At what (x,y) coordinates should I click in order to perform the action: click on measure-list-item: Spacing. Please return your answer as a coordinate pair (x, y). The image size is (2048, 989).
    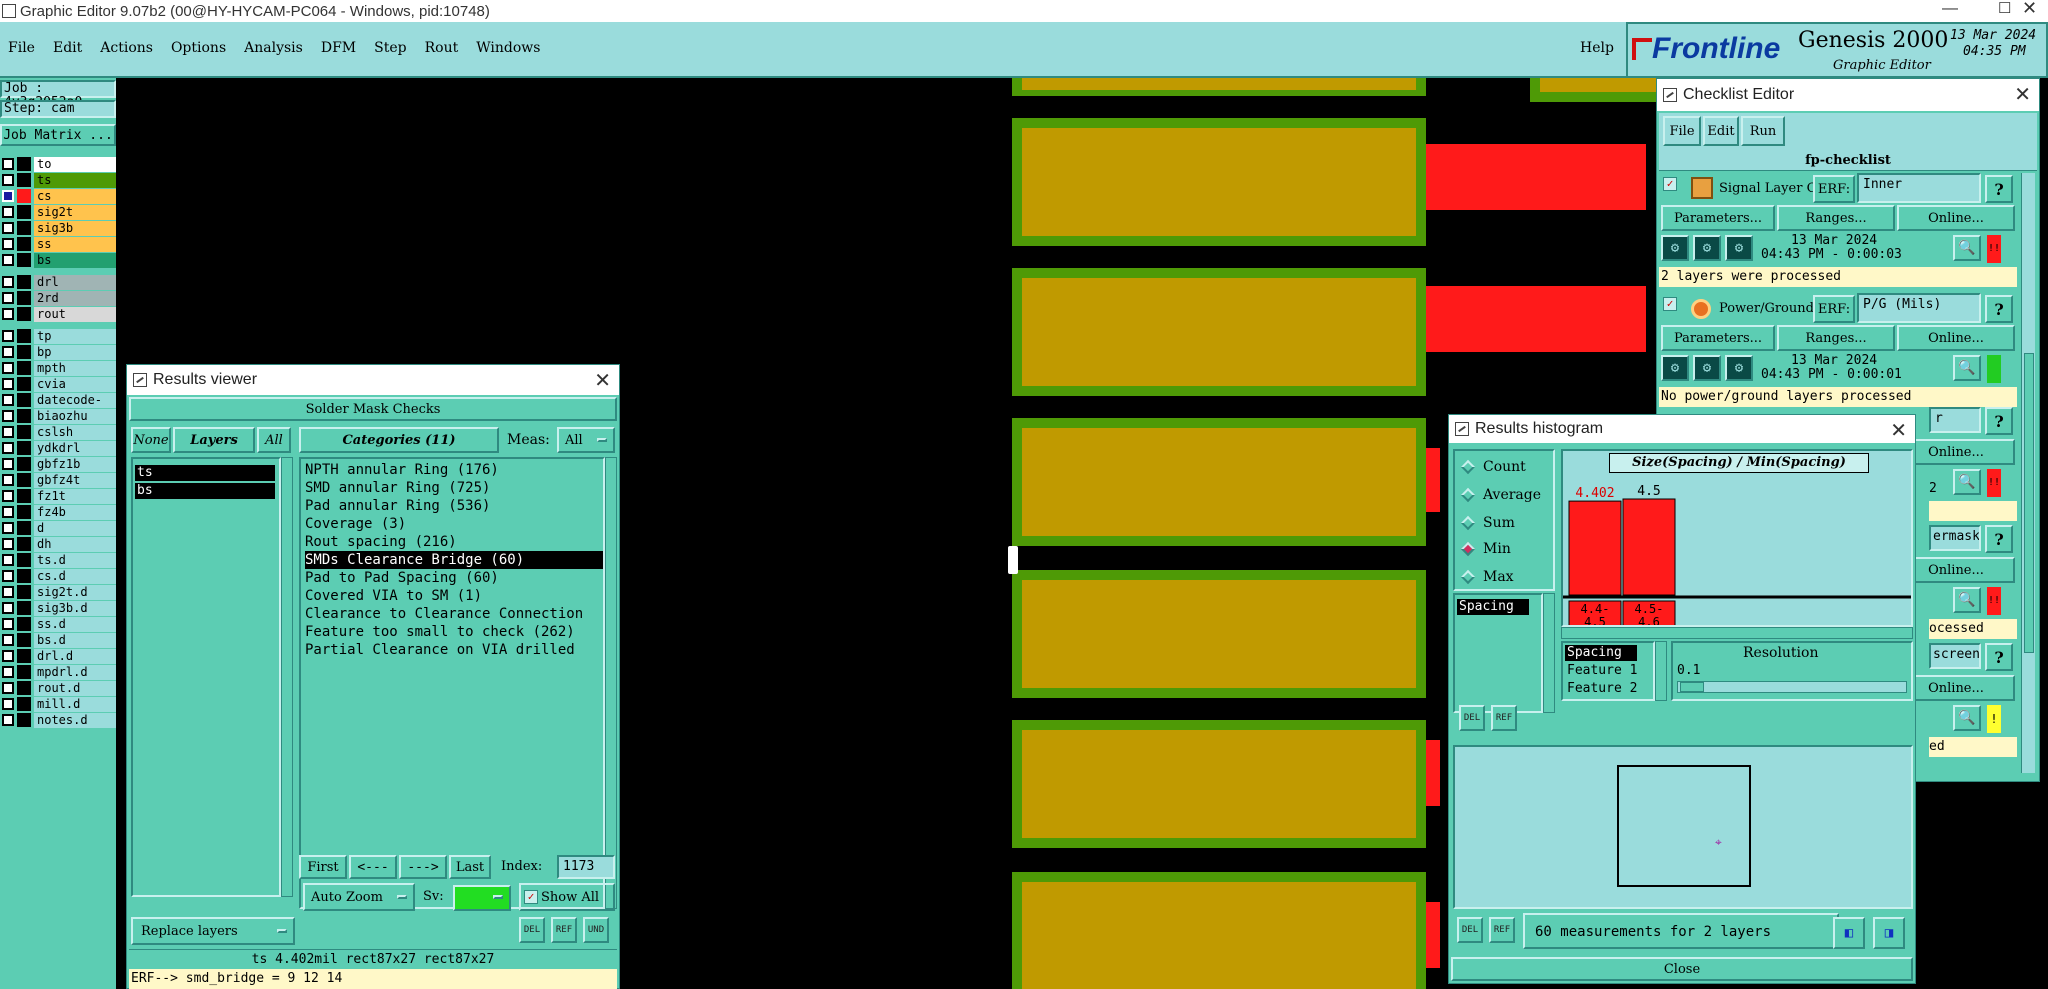
    Looking at the image, I should click on (1493, 607).